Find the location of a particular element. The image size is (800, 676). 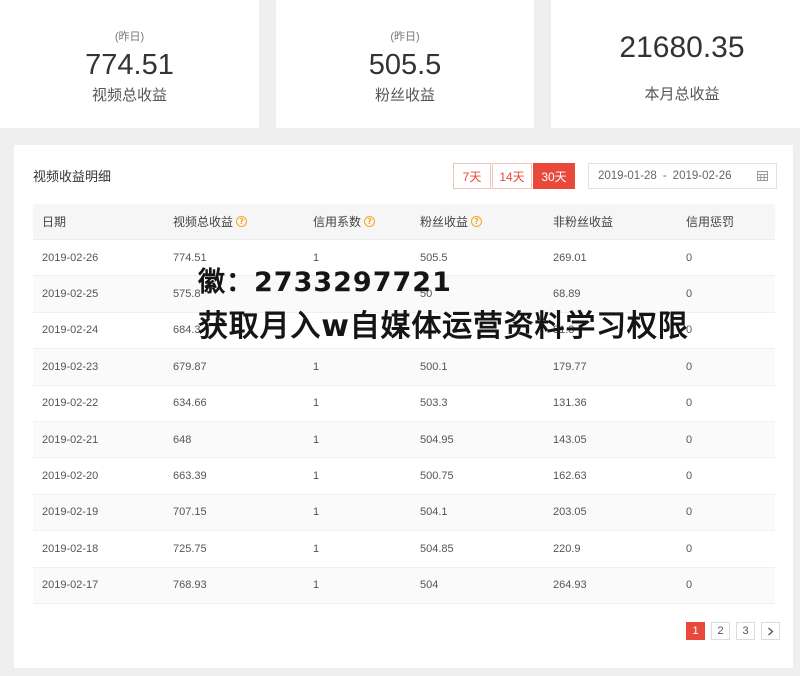

column-header-fan-income: 粉丝收益 is located at coordinates (477, 221).